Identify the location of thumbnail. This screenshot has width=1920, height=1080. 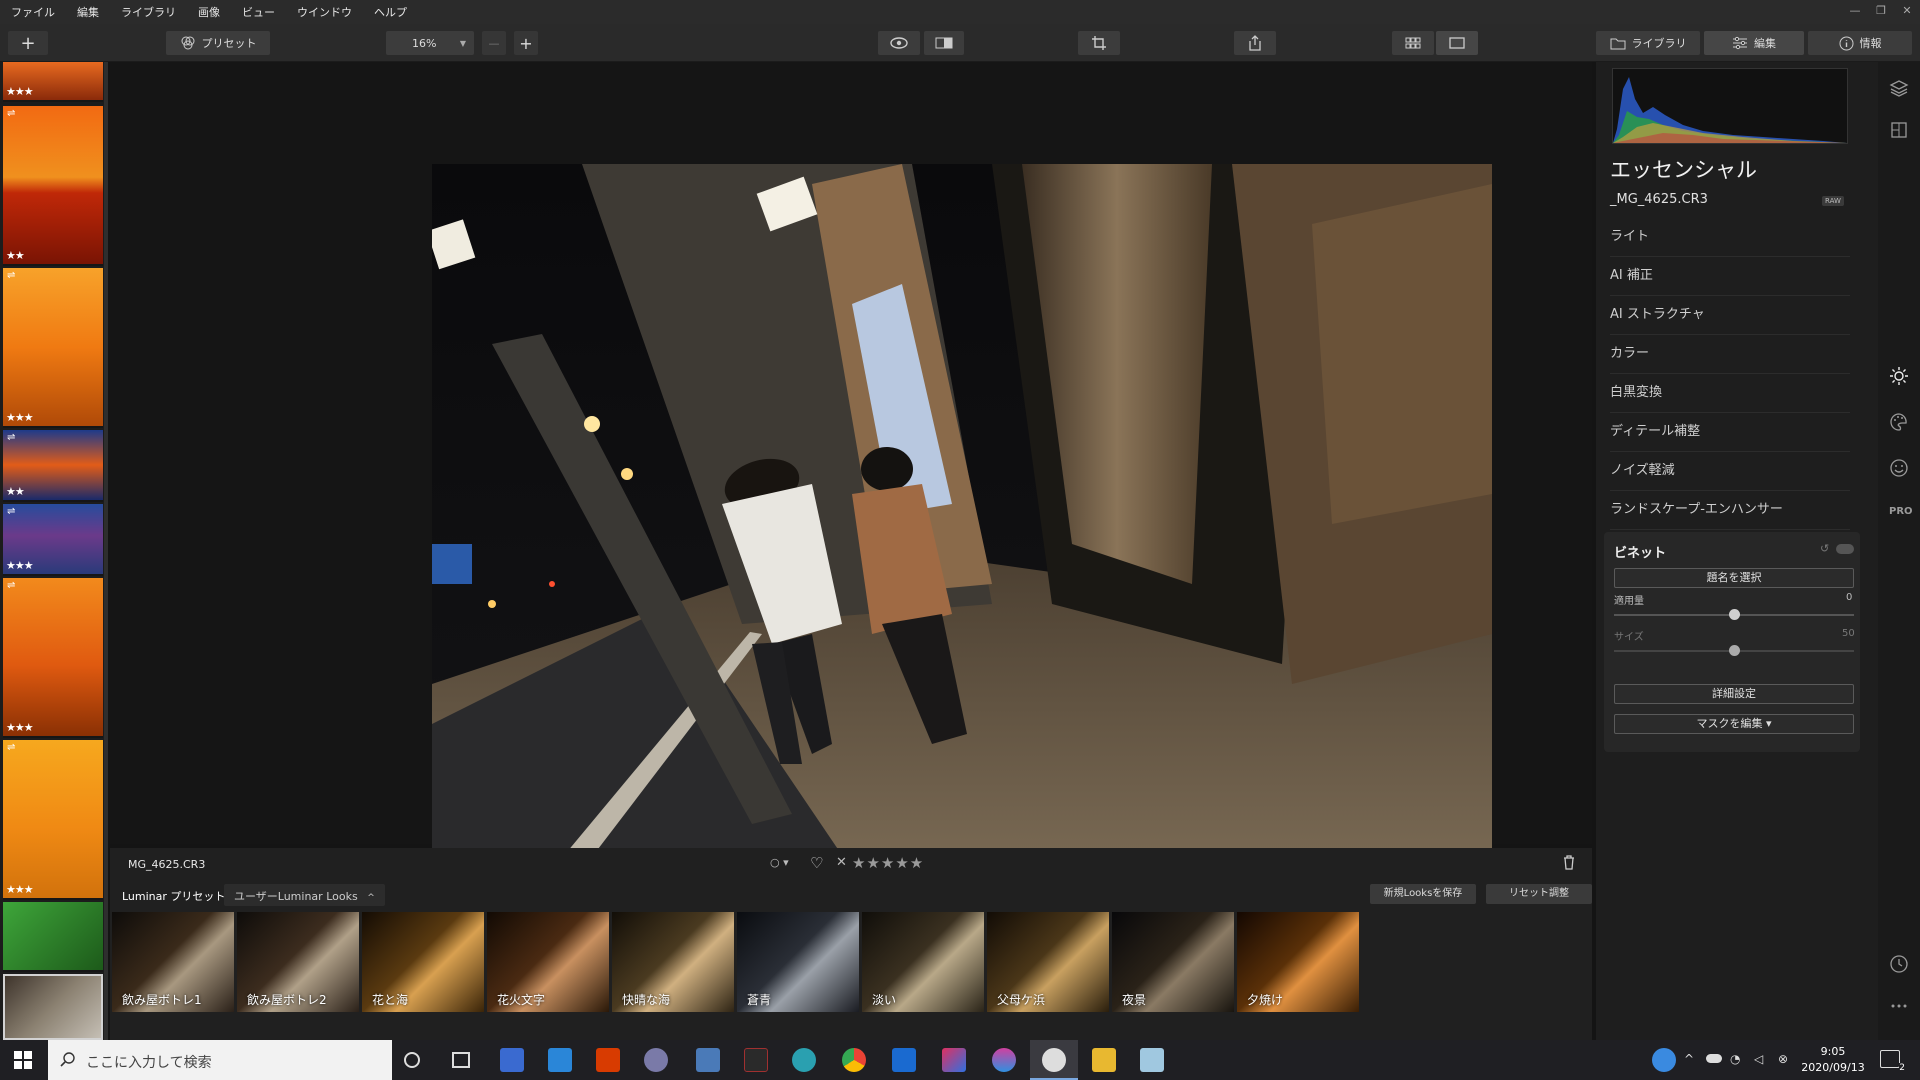
(53, 937).